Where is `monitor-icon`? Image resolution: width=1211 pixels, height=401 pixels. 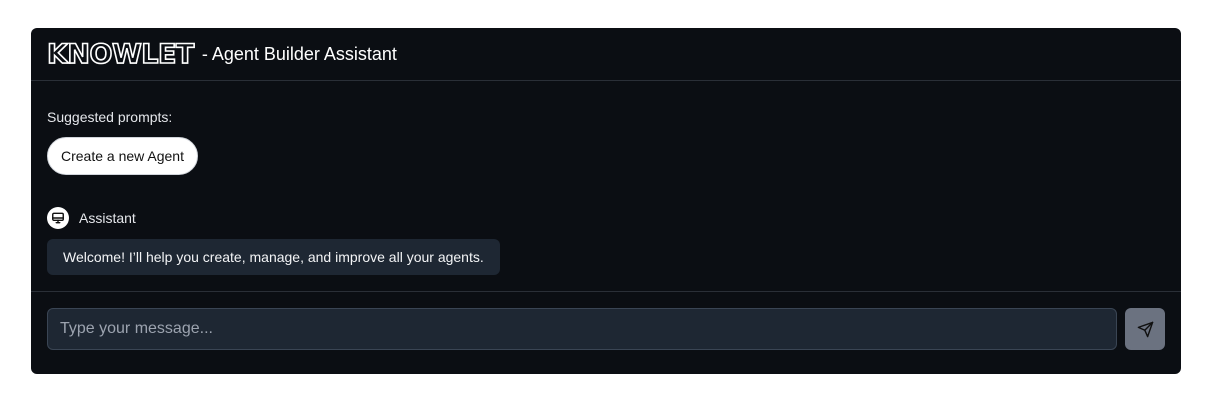 monitor-icon is located at coordinates (58, 218).